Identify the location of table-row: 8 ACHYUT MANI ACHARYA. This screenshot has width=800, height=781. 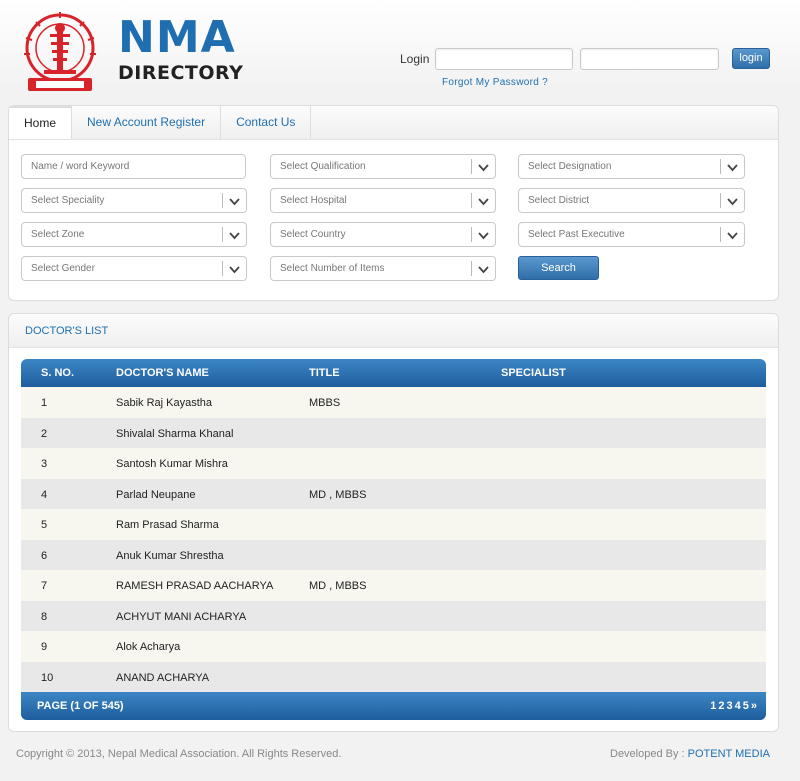
(393, 615).